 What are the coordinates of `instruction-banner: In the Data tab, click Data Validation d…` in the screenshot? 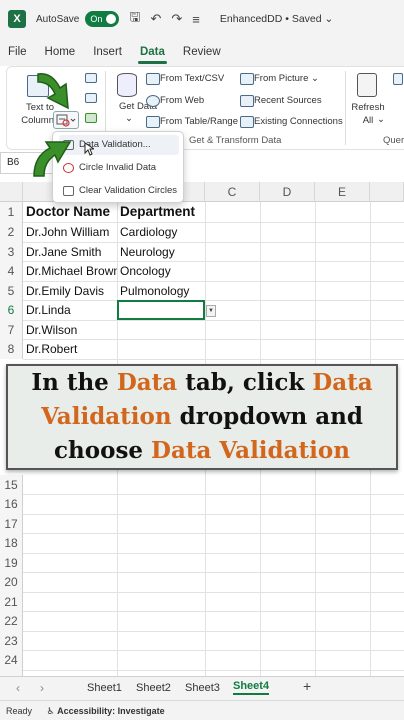 It's located at (202, 417).